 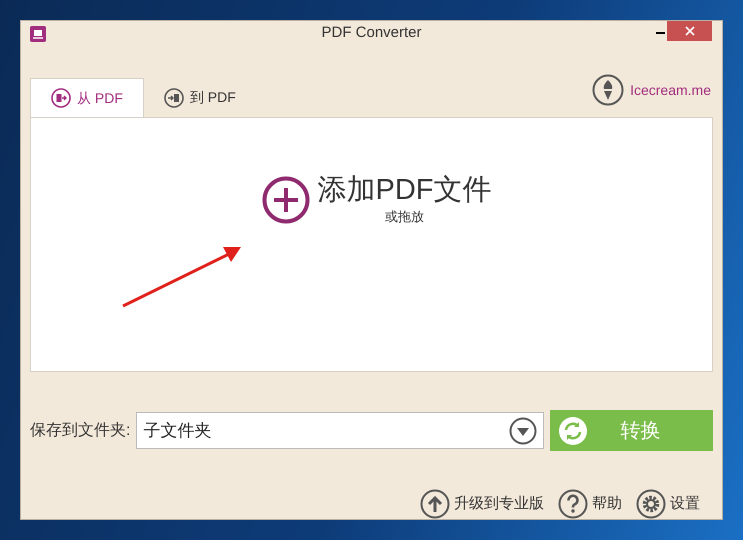 What do you see at coordinates (405, 190) in the screenshot?
I see `drop-zone-title: 添加PDF文件` at bounding box center [405, 190].